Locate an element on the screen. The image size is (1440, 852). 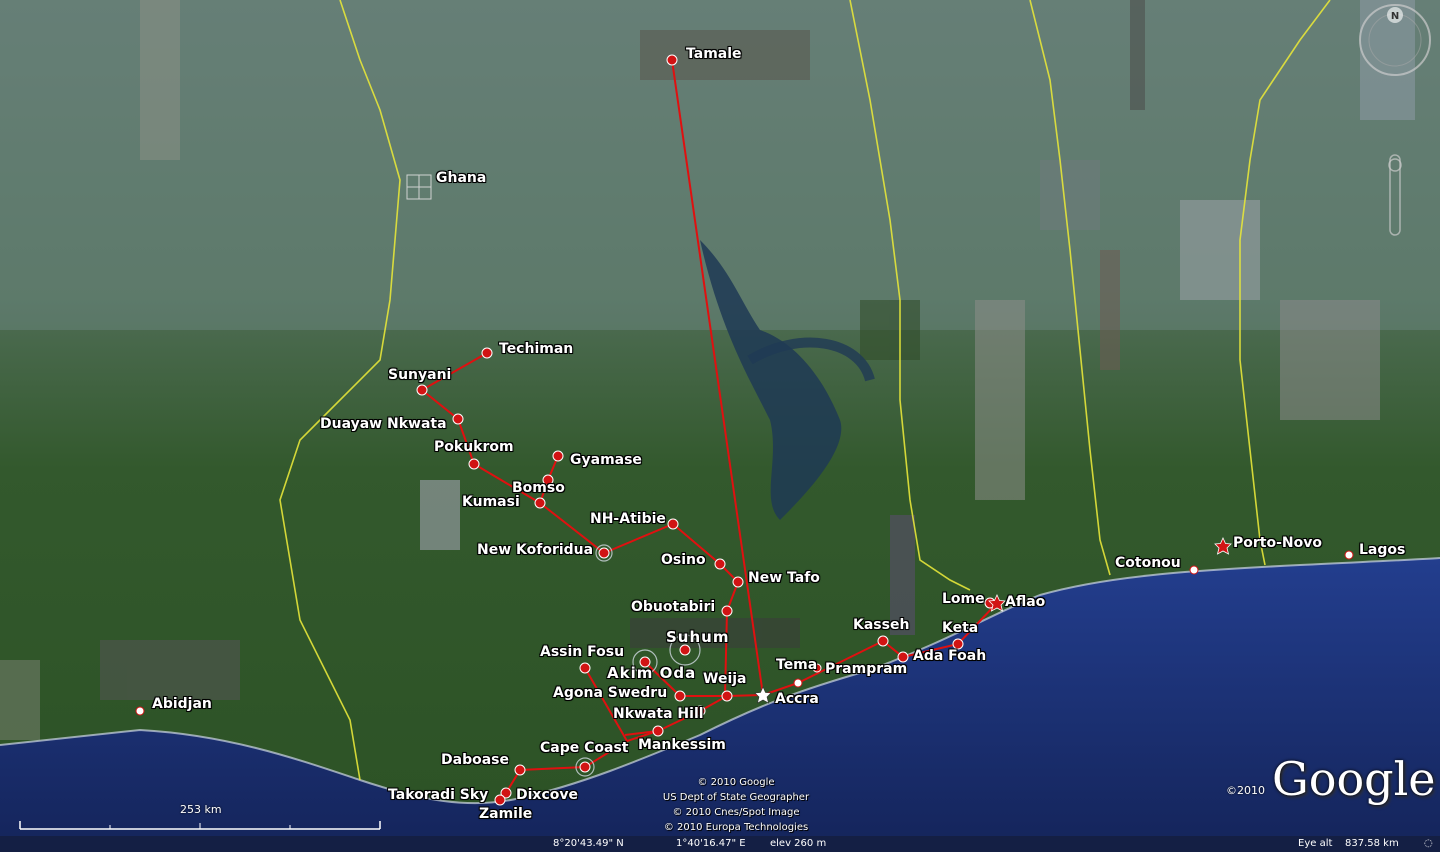
credit-line: © 2010 Google is located at coordinates (736, 782).